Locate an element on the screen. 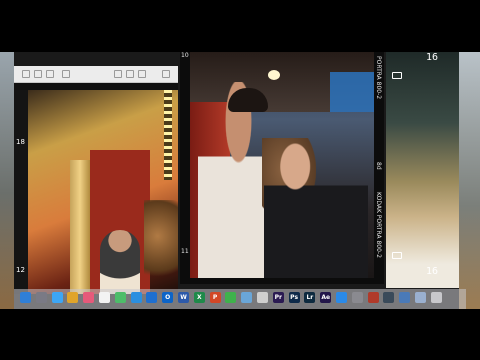 This screenshot has height=360, width=480. outlook-icon: O is located at coordinates (168, 297).